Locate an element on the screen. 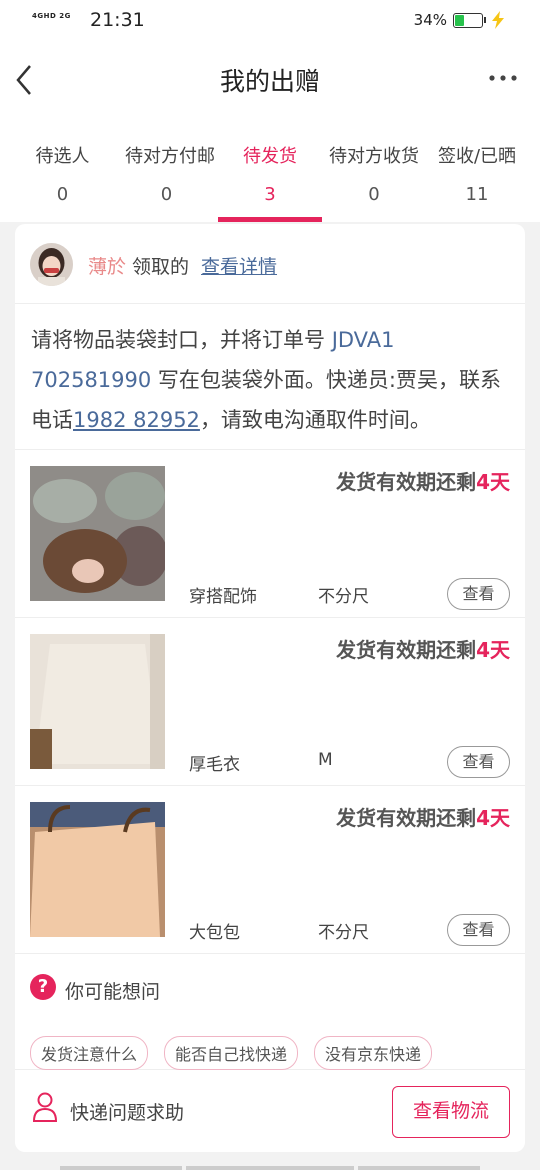 The image size is (540, 1170). battery-percent: 34% is located at coordinates (430, 20).